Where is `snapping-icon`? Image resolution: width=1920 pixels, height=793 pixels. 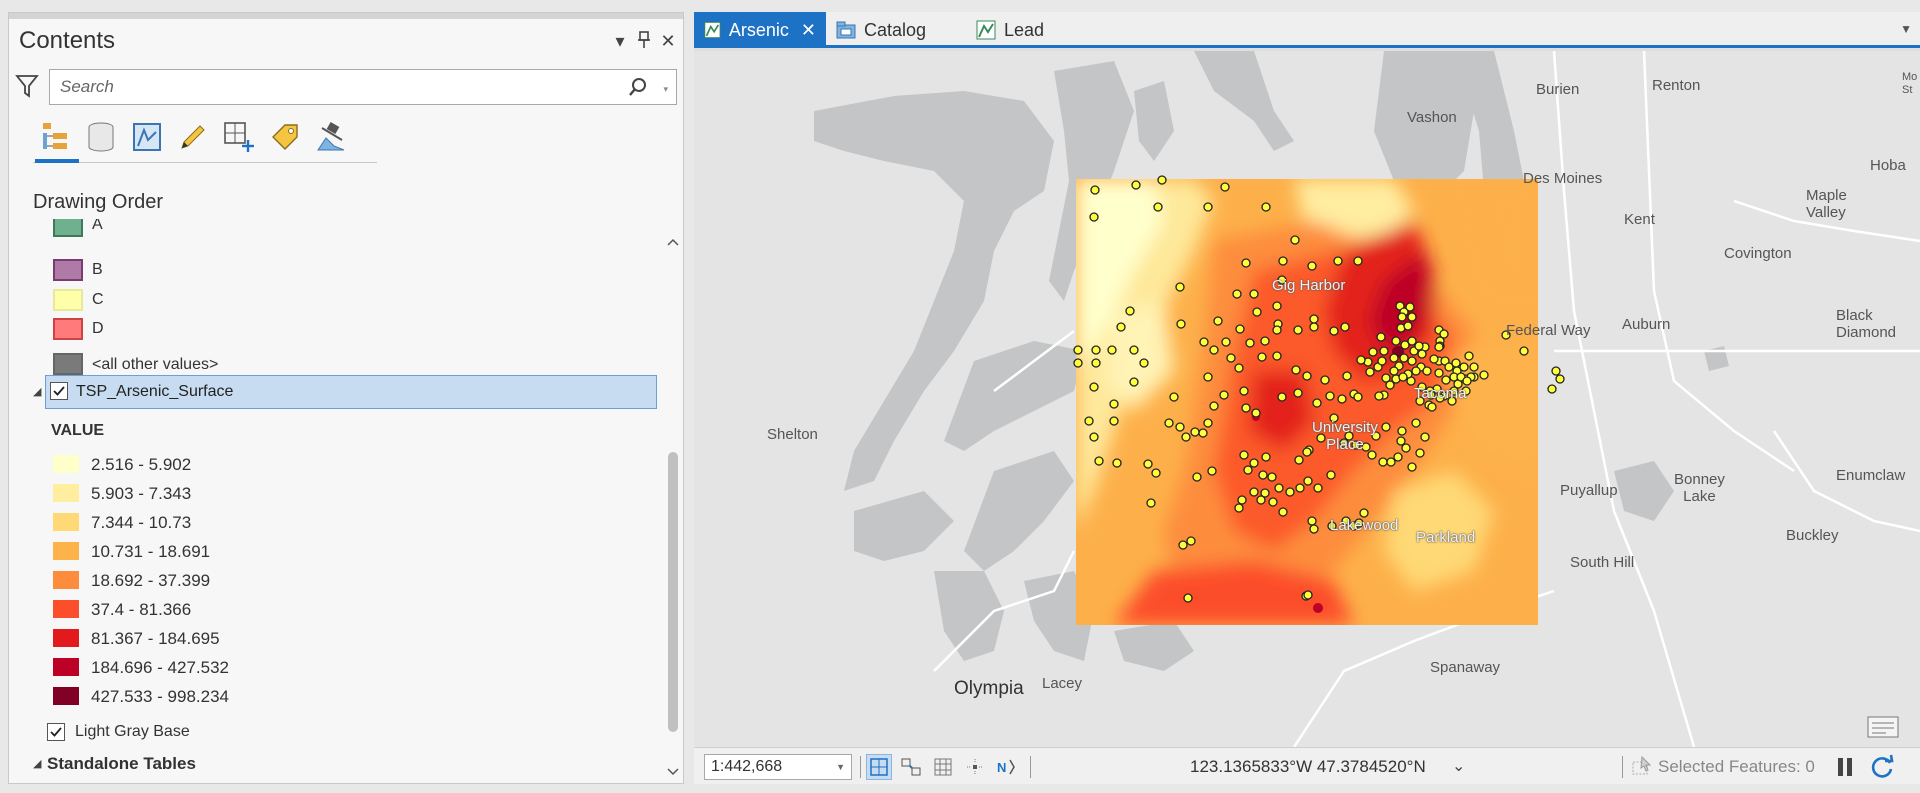
snapping-icon is located at coordinates (975, 767).